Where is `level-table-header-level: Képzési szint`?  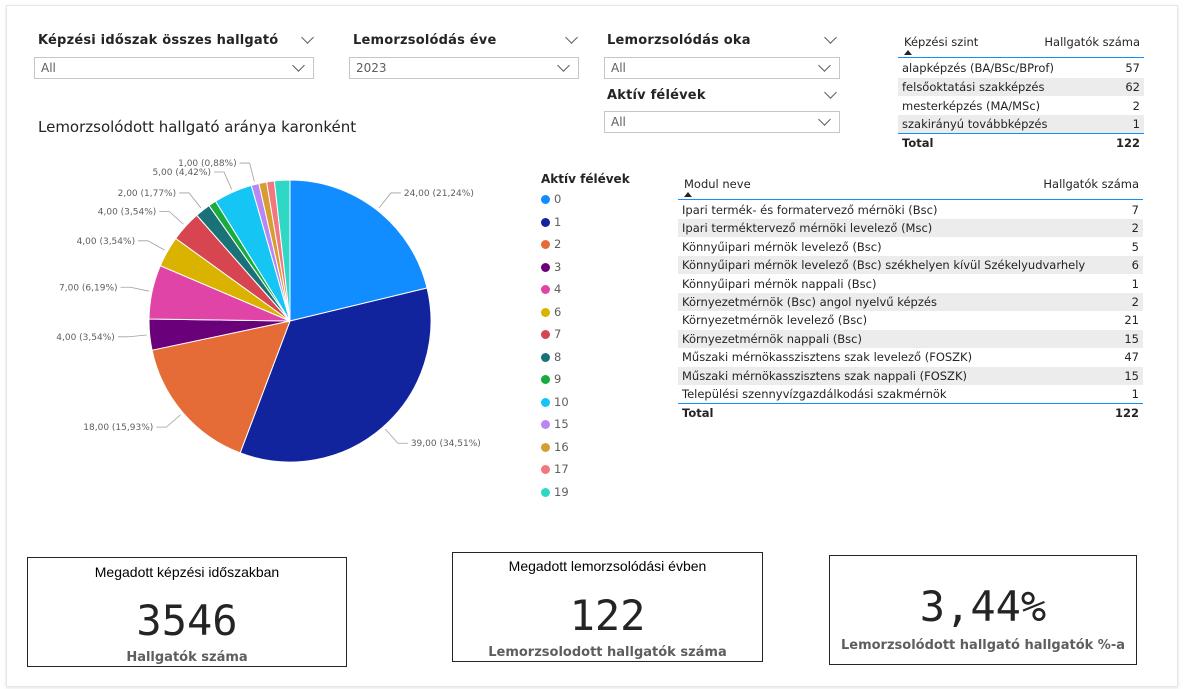
level-table-header-level: Képzési szint is located at coordinates (941, 42).